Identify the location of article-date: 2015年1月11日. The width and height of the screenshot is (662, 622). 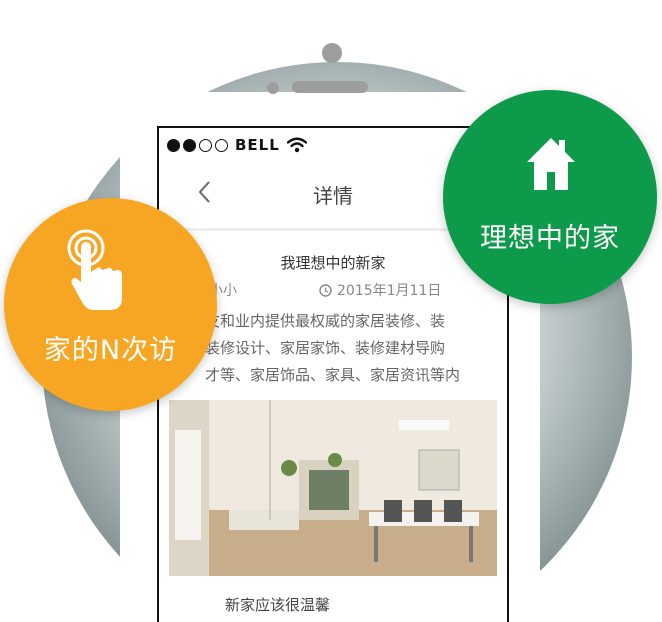
(380, 290).